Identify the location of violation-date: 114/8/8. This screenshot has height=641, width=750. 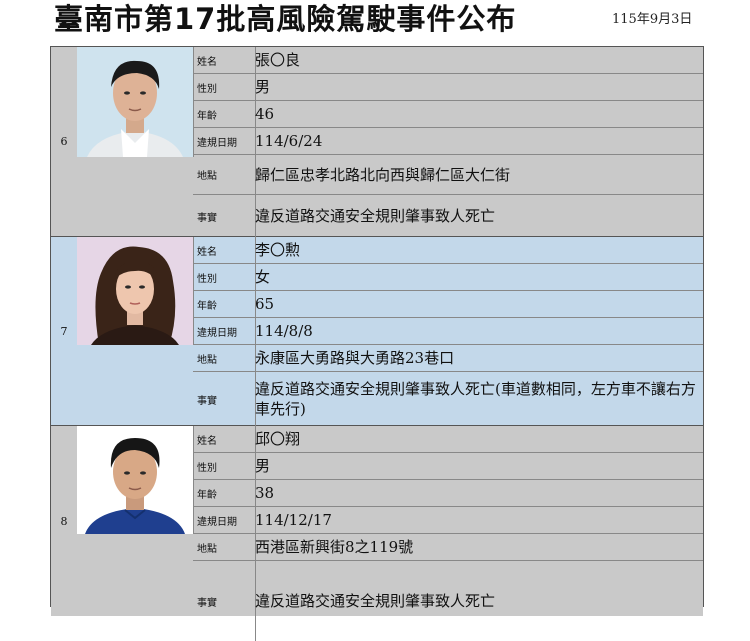
(284, 331).